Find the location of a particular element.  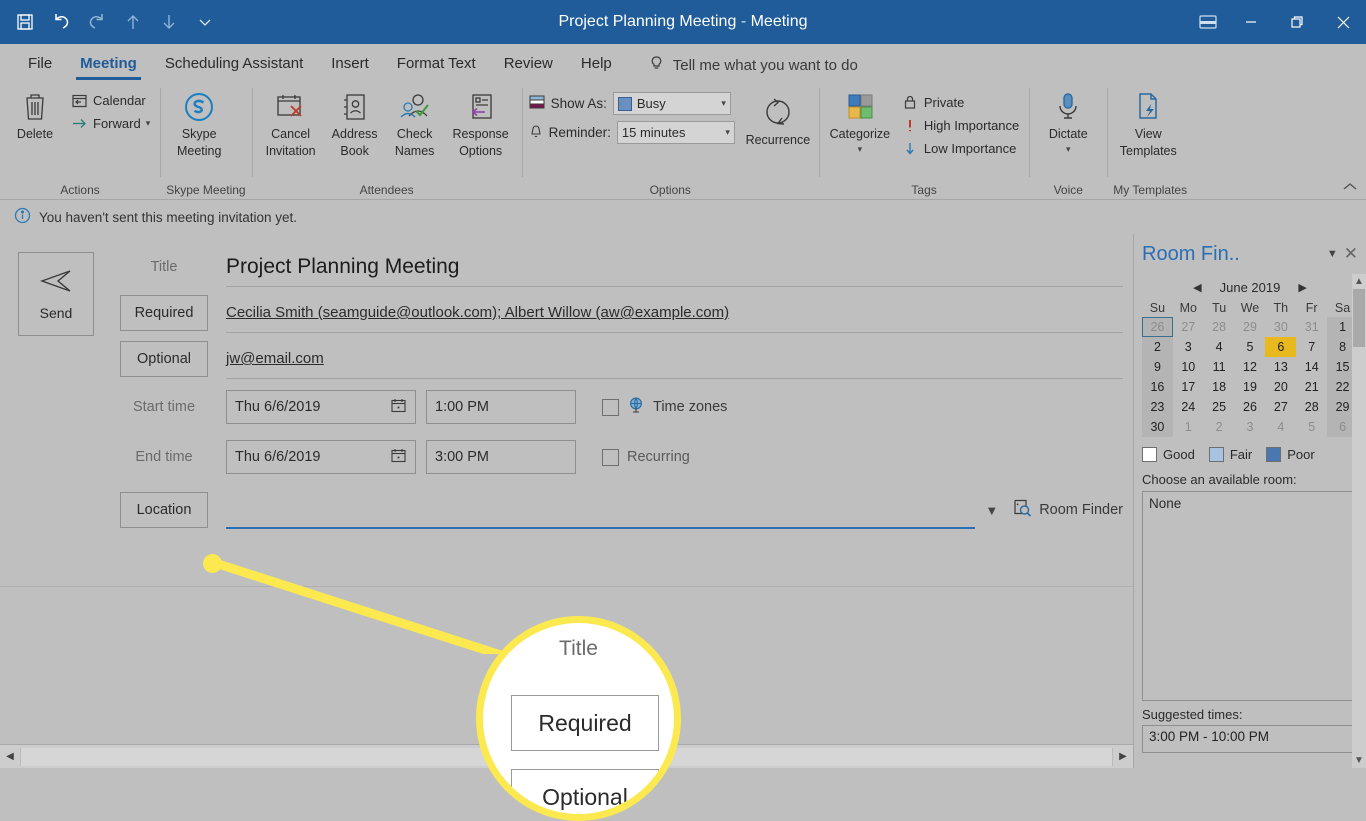

reminder-select: 15 minutes ▾ is located at coordinates (675, 132).